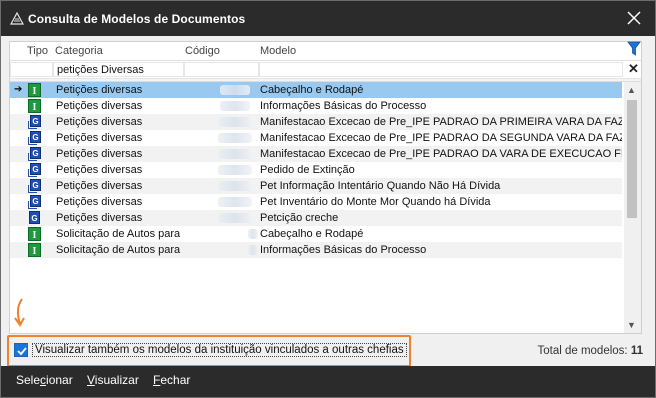 The image size is (656, 398). Describe the element at coordinates (37, 51) in the screenshot. I see `column-header-tipo: Tipo` at that location.